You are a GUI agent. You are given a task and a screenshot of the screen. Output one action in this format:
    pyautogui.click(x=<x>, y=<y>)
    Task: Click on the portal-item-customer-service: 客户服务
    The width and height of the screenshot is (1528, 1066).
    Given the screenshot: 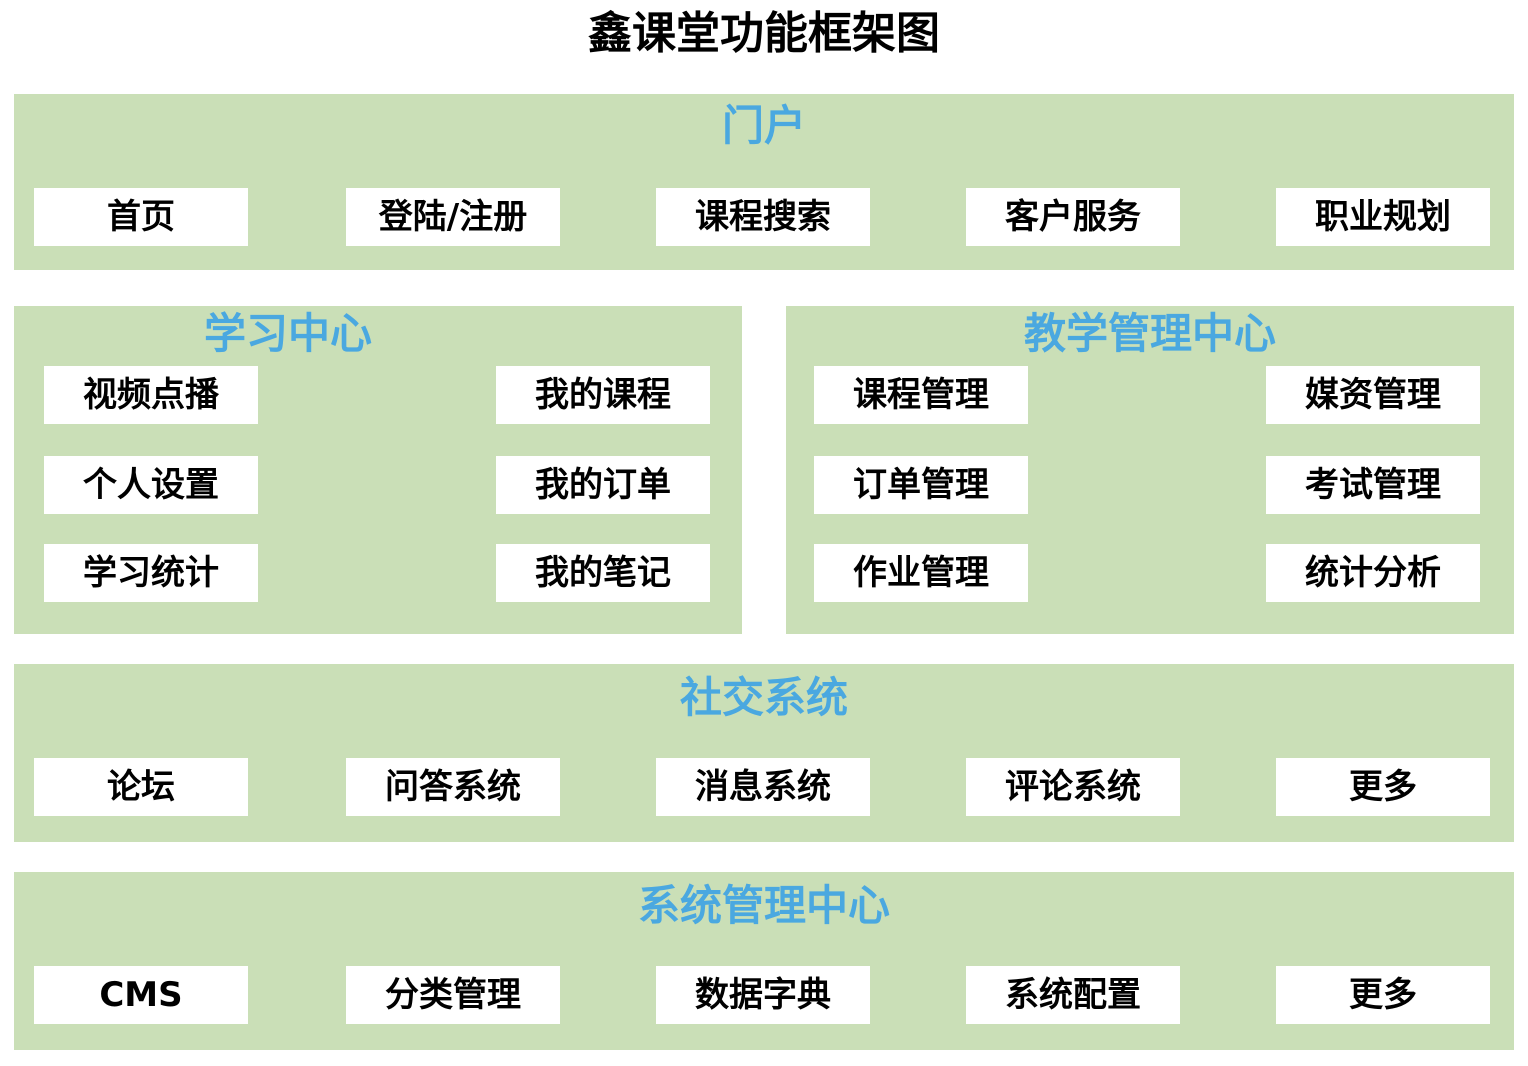 What is the action you would take?
    pyautogui.click(x=1073, y=217)
    